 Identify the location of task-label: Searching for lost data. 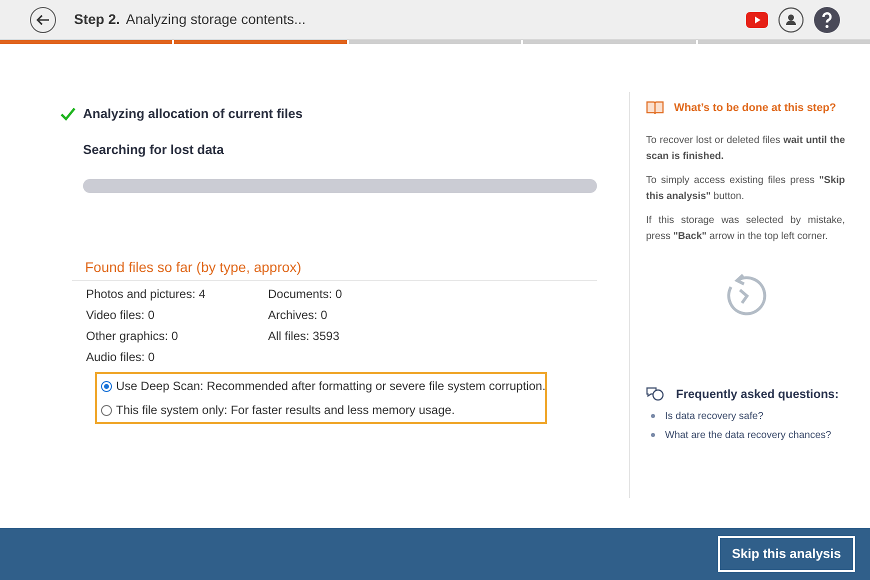
(153, 149).